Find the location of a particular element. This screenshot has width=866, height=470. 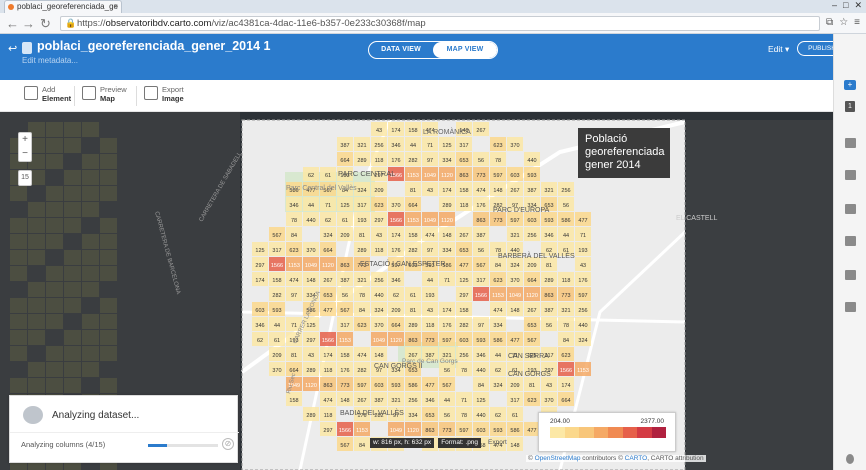

layer-1-icon: 1 is located at coordinates (850, 106).